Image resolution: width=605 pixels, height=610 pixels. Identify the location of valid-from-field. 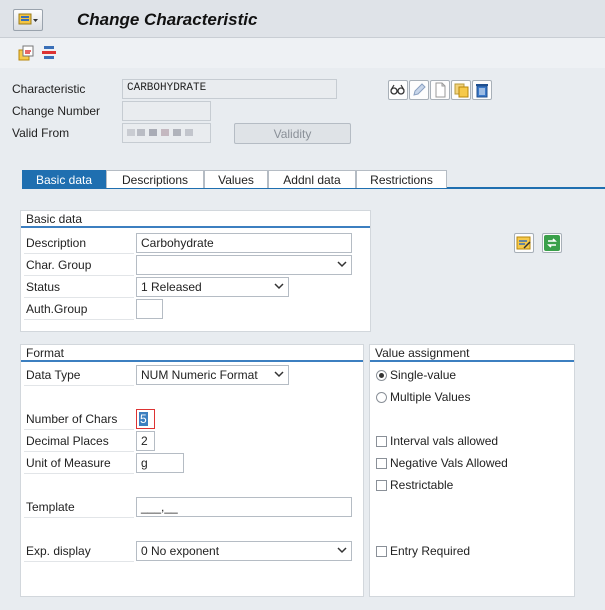
(166, 133).